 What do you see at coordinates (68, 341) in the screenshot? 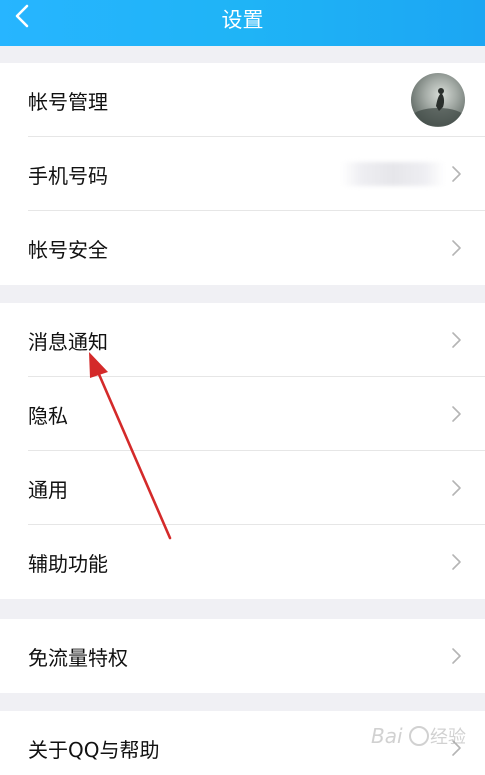
I see `row-label: 消息通知` at bounding box center [68, 341].